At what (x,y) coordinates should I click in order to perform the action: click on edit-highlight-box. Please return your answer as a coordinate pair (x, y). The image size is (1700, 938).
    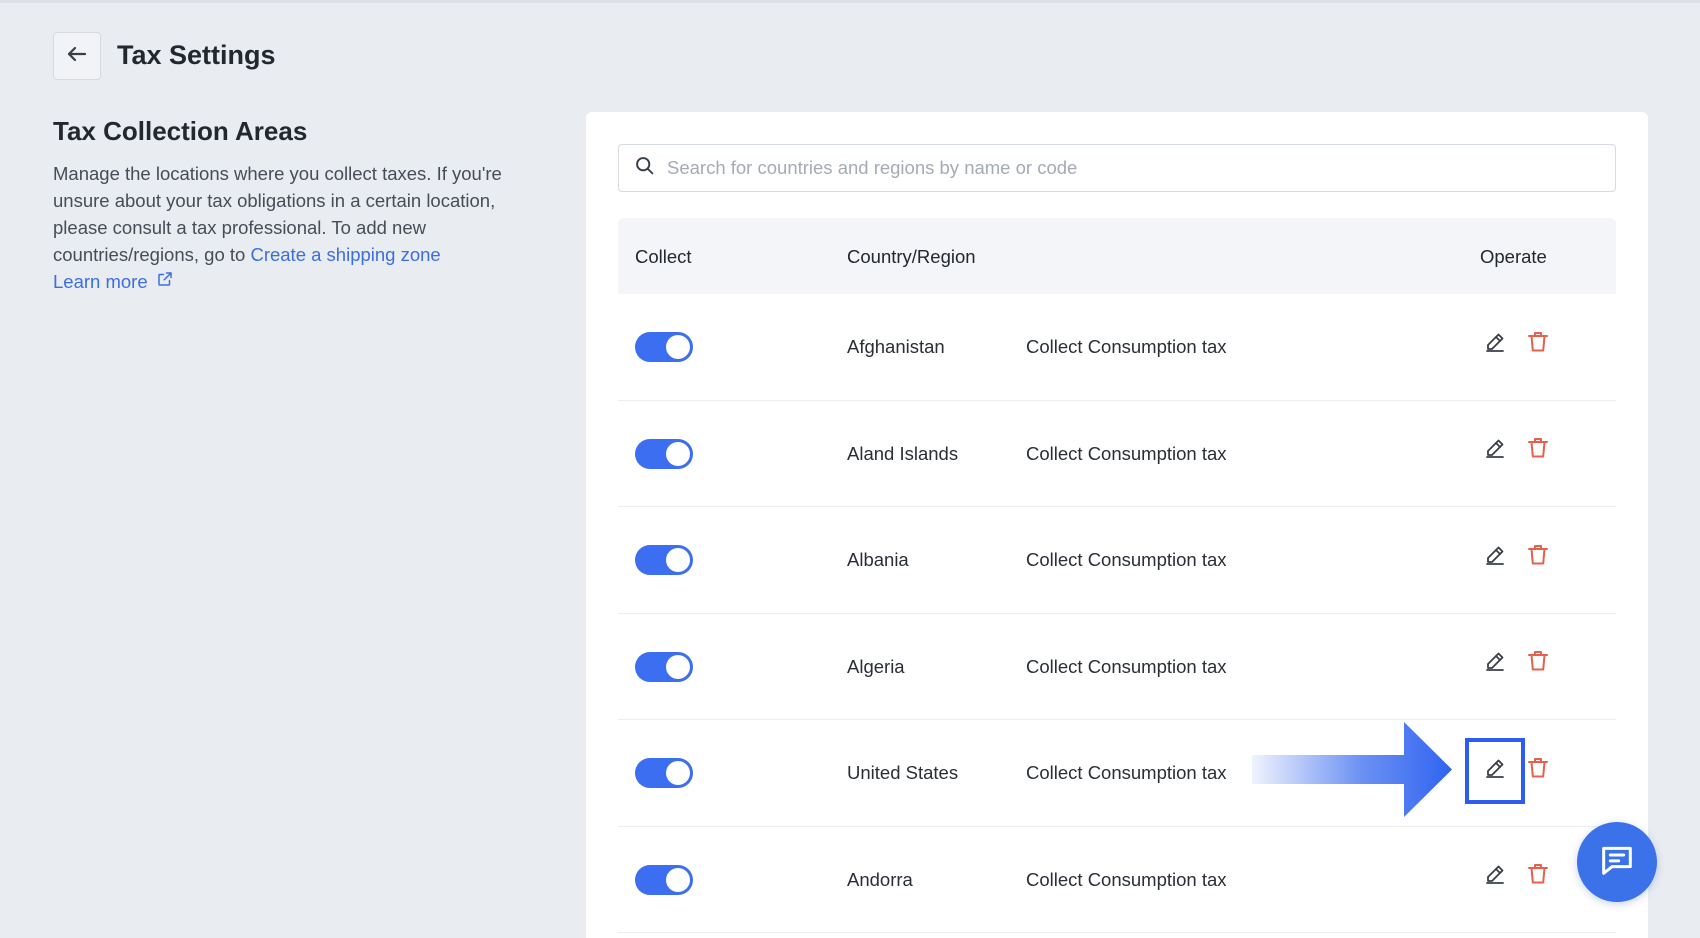
    Looking at the image, I should click on (1495, 771).